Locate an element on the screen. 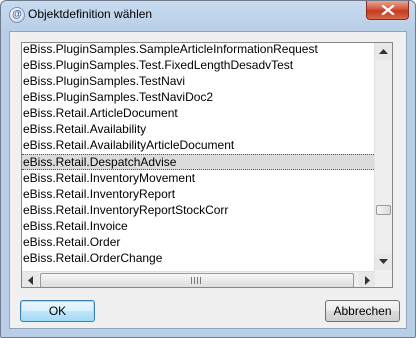  cancel-button: Abbrechen is located at coordinates (362, 311).